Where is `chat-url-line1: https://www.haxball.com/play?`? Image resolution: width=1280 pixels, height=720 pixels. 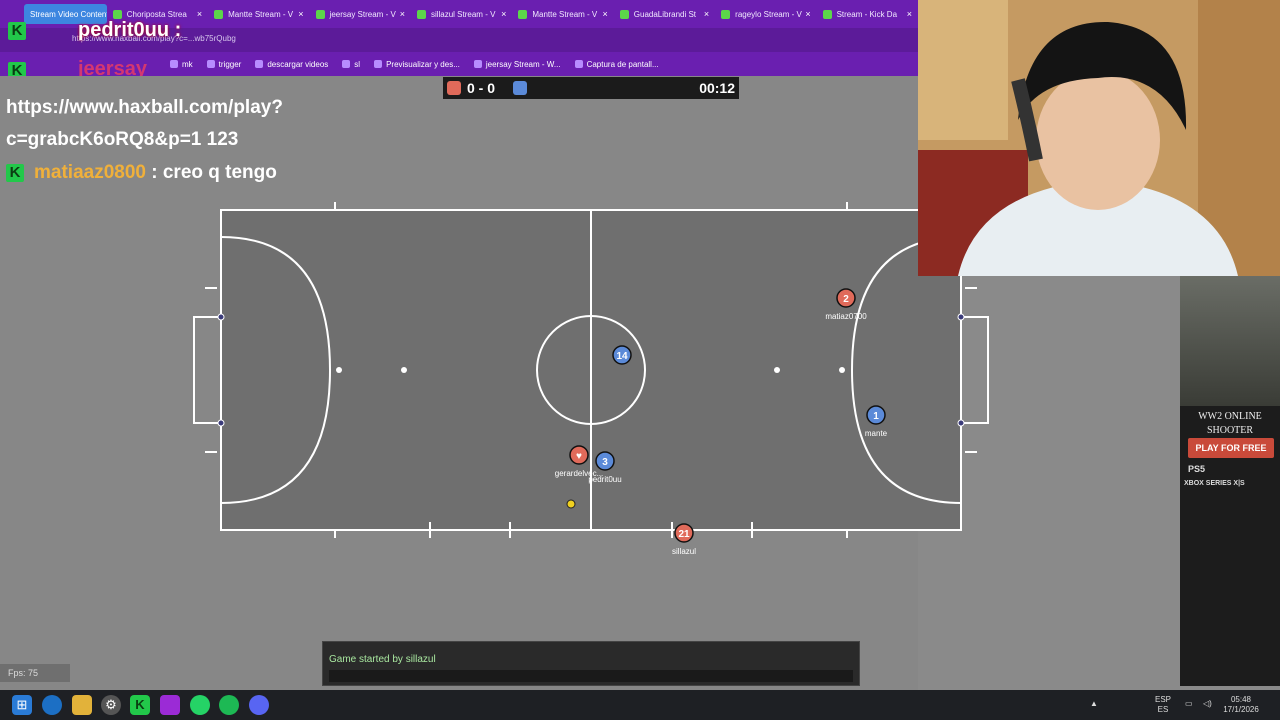 chat-url-line1: https://www.haxball.com/play? is located at coordinates (144, 107).